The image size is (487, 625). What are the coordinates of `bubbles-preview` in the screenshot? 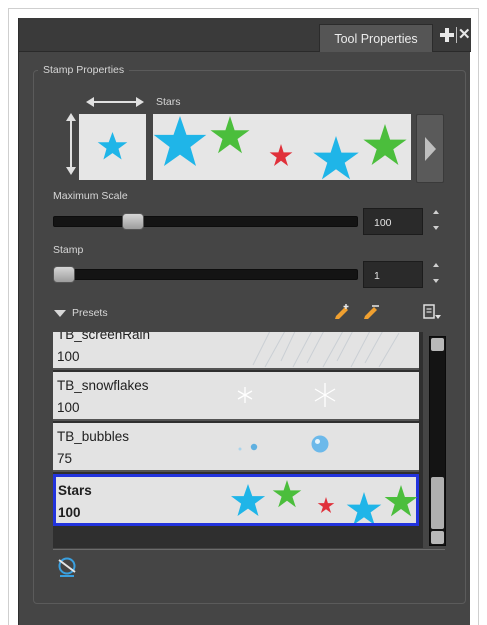 It's located at (283, 444).